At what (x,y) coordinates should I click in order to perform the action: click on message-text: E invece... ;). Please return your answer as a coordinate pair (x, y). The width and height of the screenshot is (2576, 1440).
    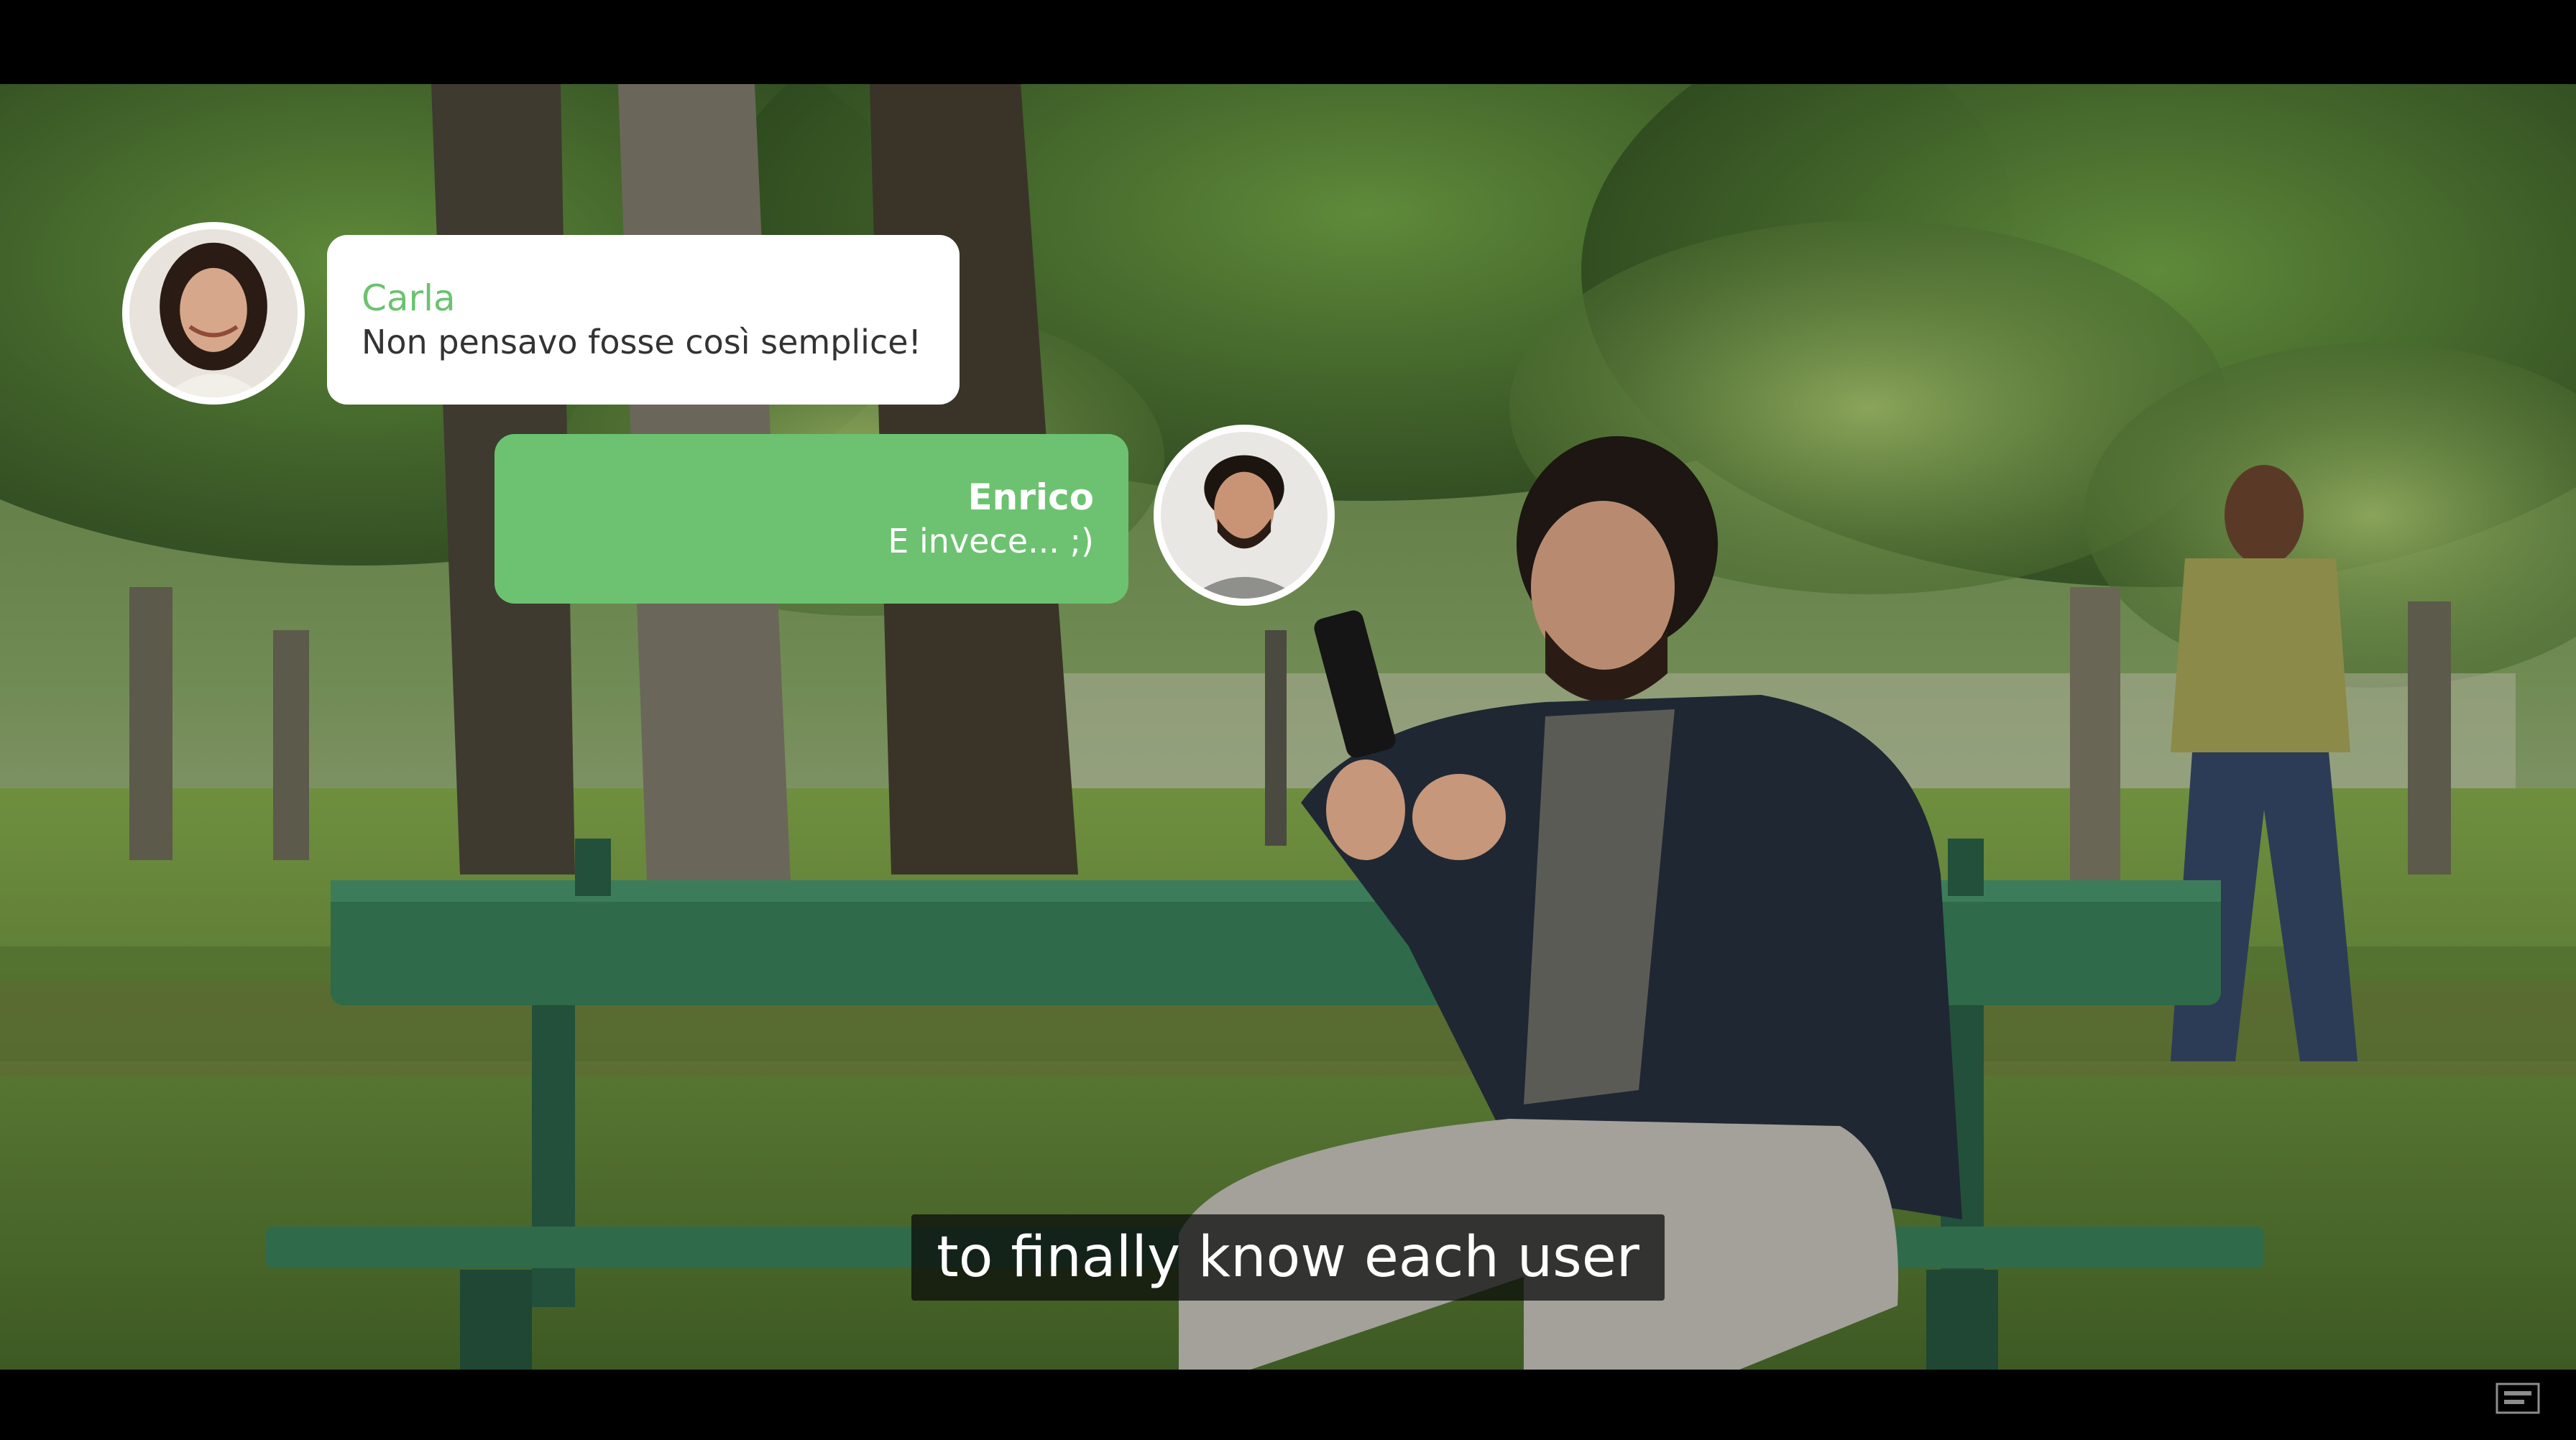
    Looking at the image, I should click on (991, 541).